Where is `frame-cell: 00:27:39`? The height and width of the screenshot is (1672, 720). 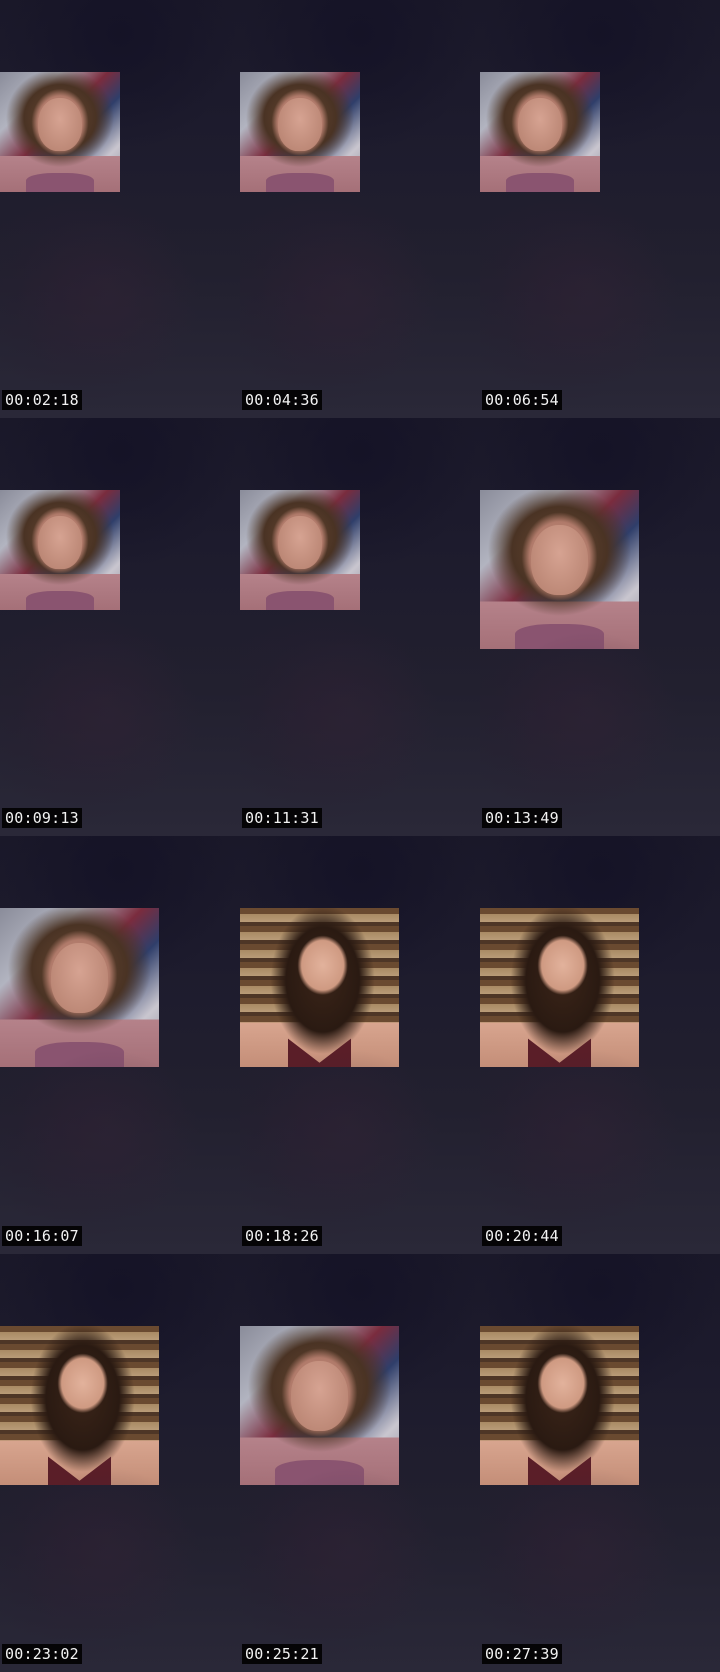 frame-cell: 00:27:39 is located at coordinates (600, 1463).